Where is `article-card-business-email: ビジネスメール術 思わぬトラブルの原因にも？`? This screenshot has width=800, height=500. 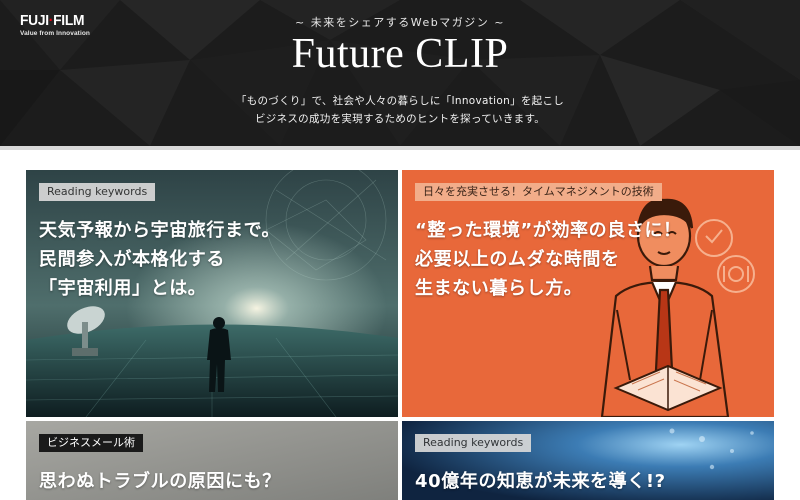
article-card-business-email: ビジネスメール術 思わぬトラブルの原因にも？ is located at coordinates (212, 460).